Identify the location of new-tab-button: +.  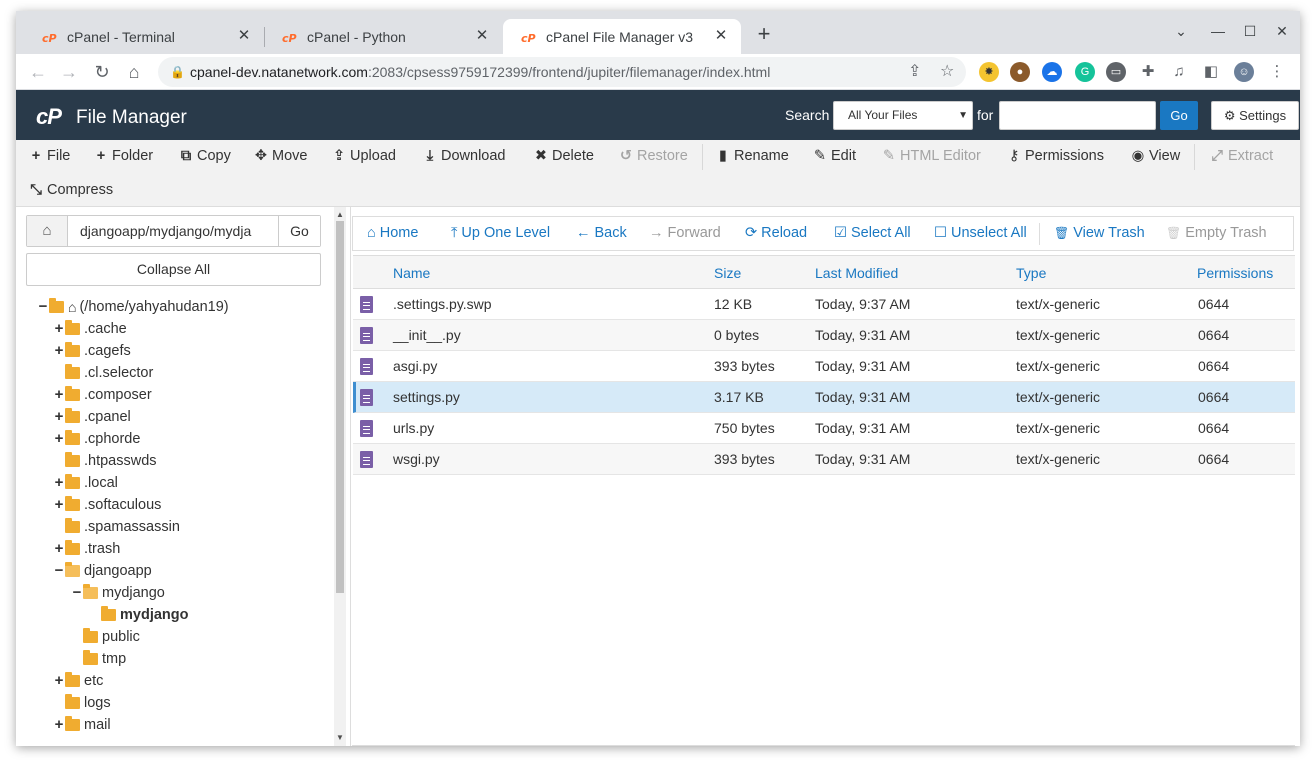
(764, 35).